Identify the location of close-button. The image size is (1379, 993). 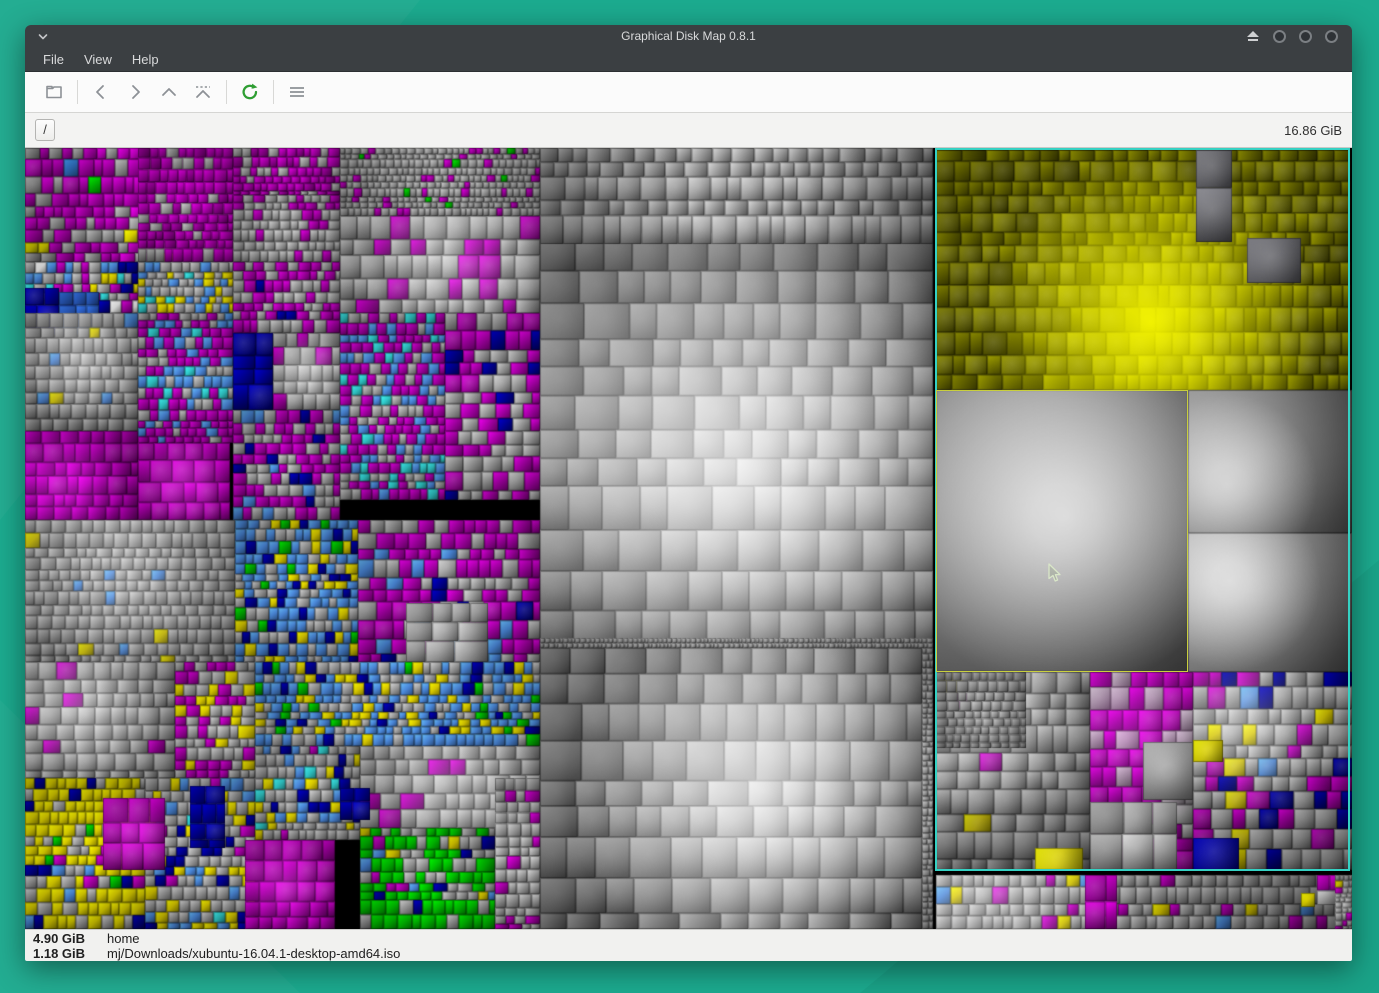
(1331, 36).